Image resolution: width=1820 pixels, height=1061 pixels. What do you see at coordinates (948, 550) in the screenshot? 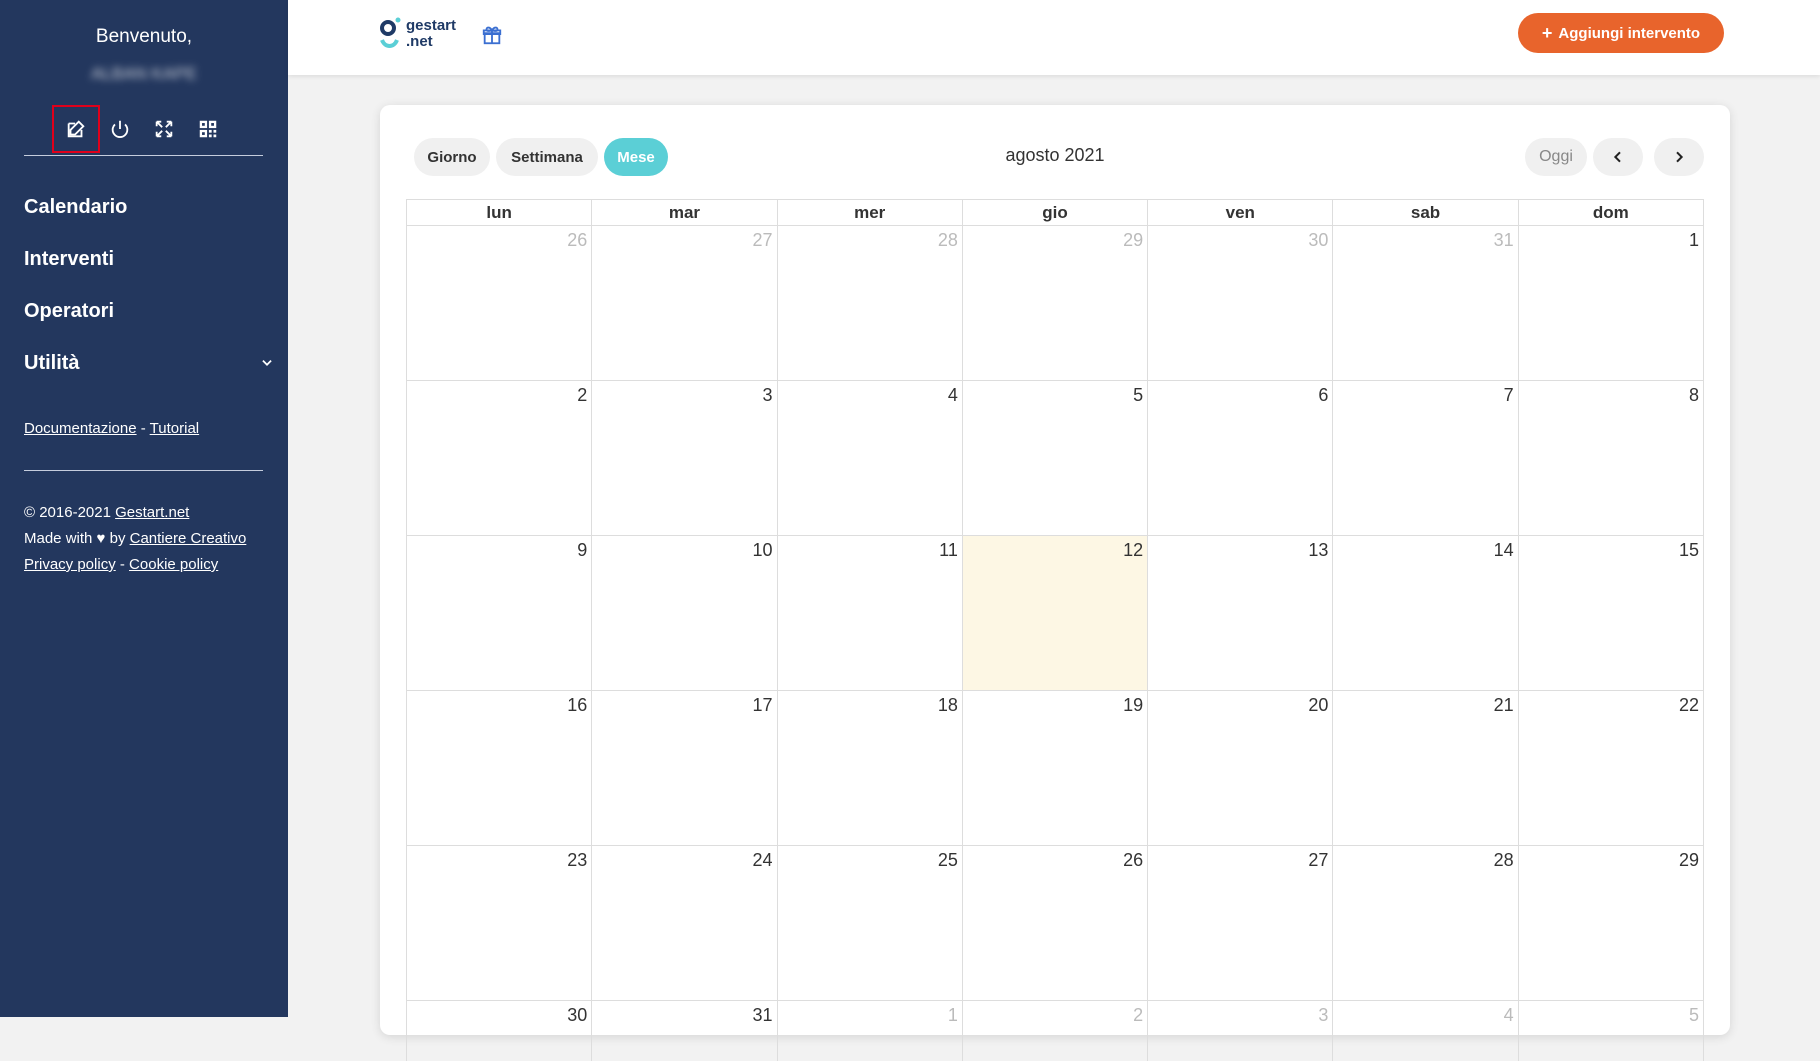
I see `day-number: 11` at bounding box center [948, 550].